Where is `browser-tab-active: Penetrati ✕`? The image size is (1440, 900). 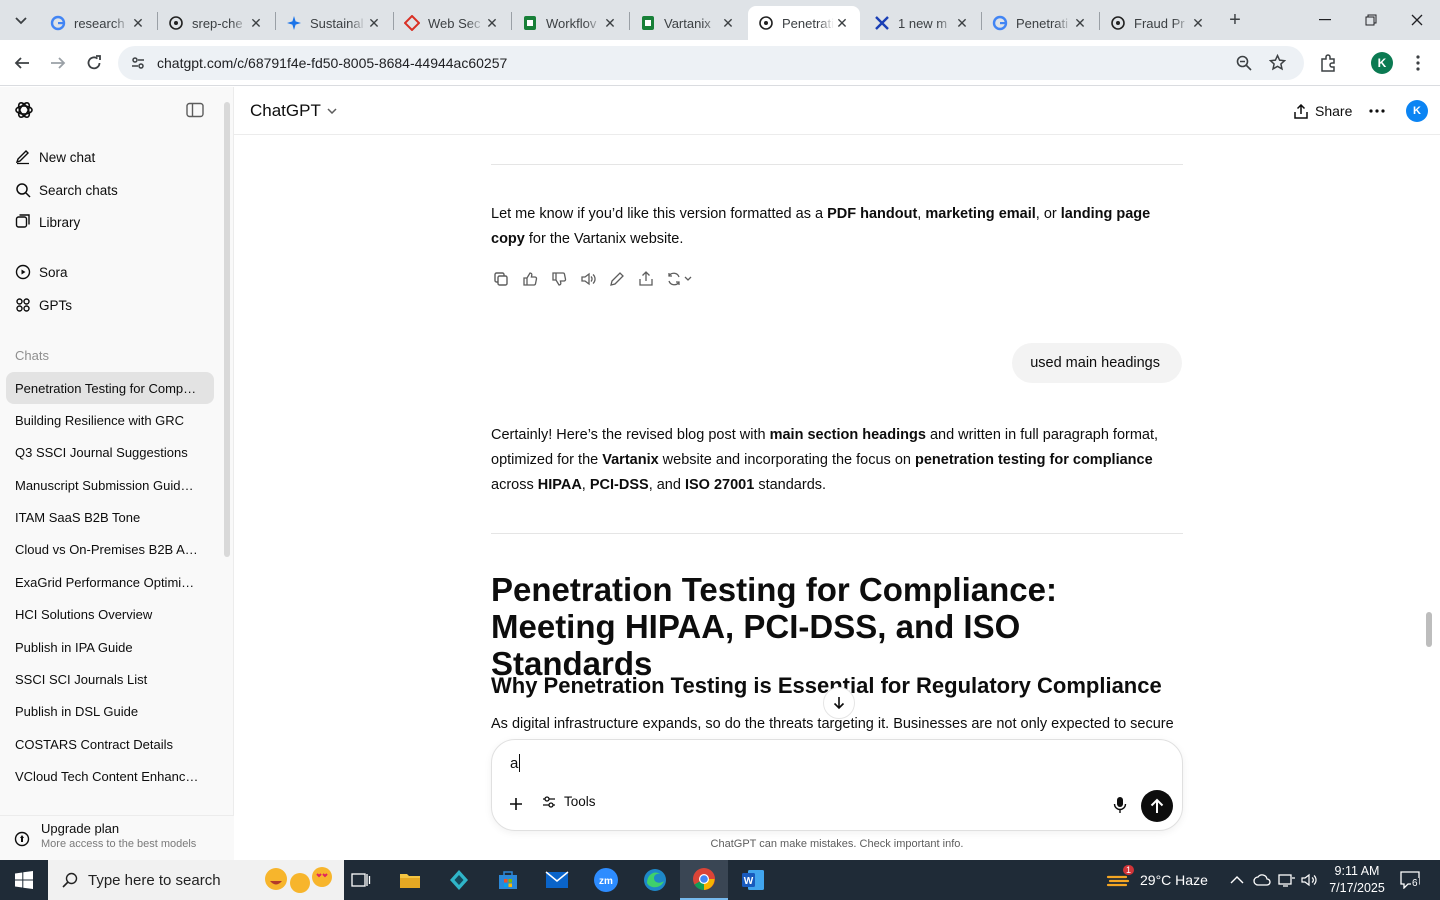 browser-tab-active: Penetrati ✕ is located at coordinates (804, 23).